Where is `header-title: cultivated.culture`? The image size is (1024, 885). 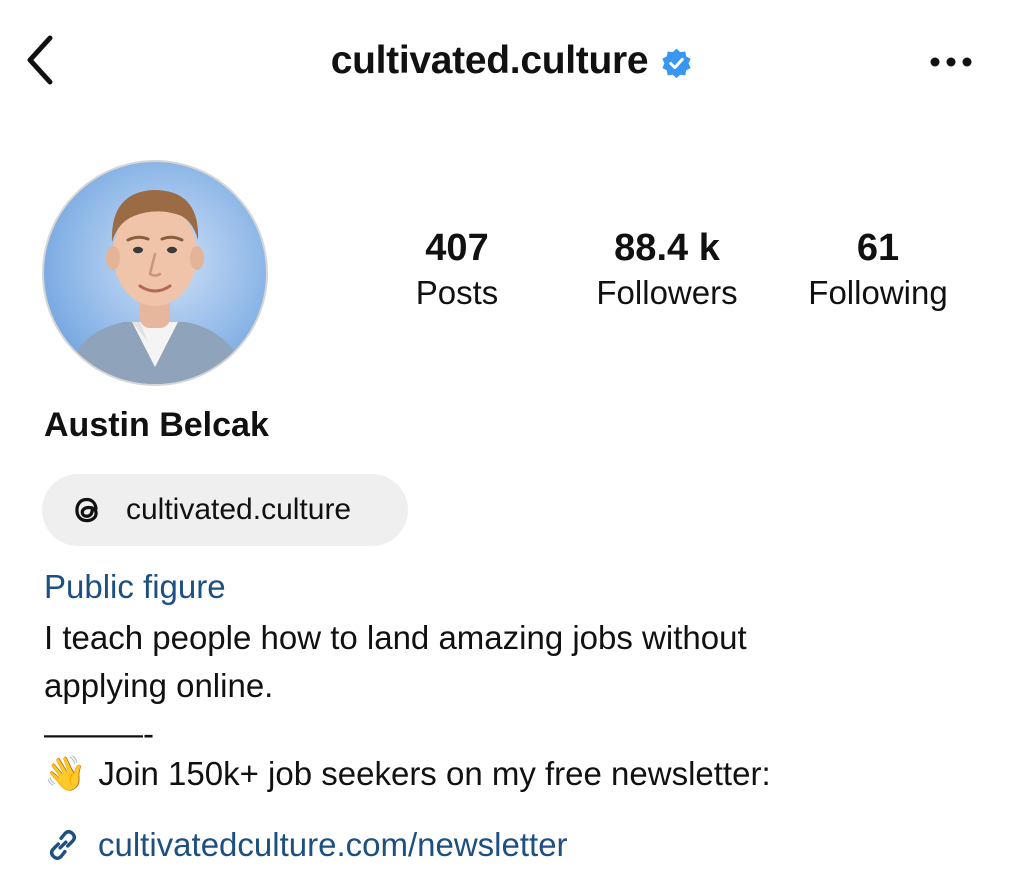
header-title: cultivated.culture is located at coordinates (512, 61).